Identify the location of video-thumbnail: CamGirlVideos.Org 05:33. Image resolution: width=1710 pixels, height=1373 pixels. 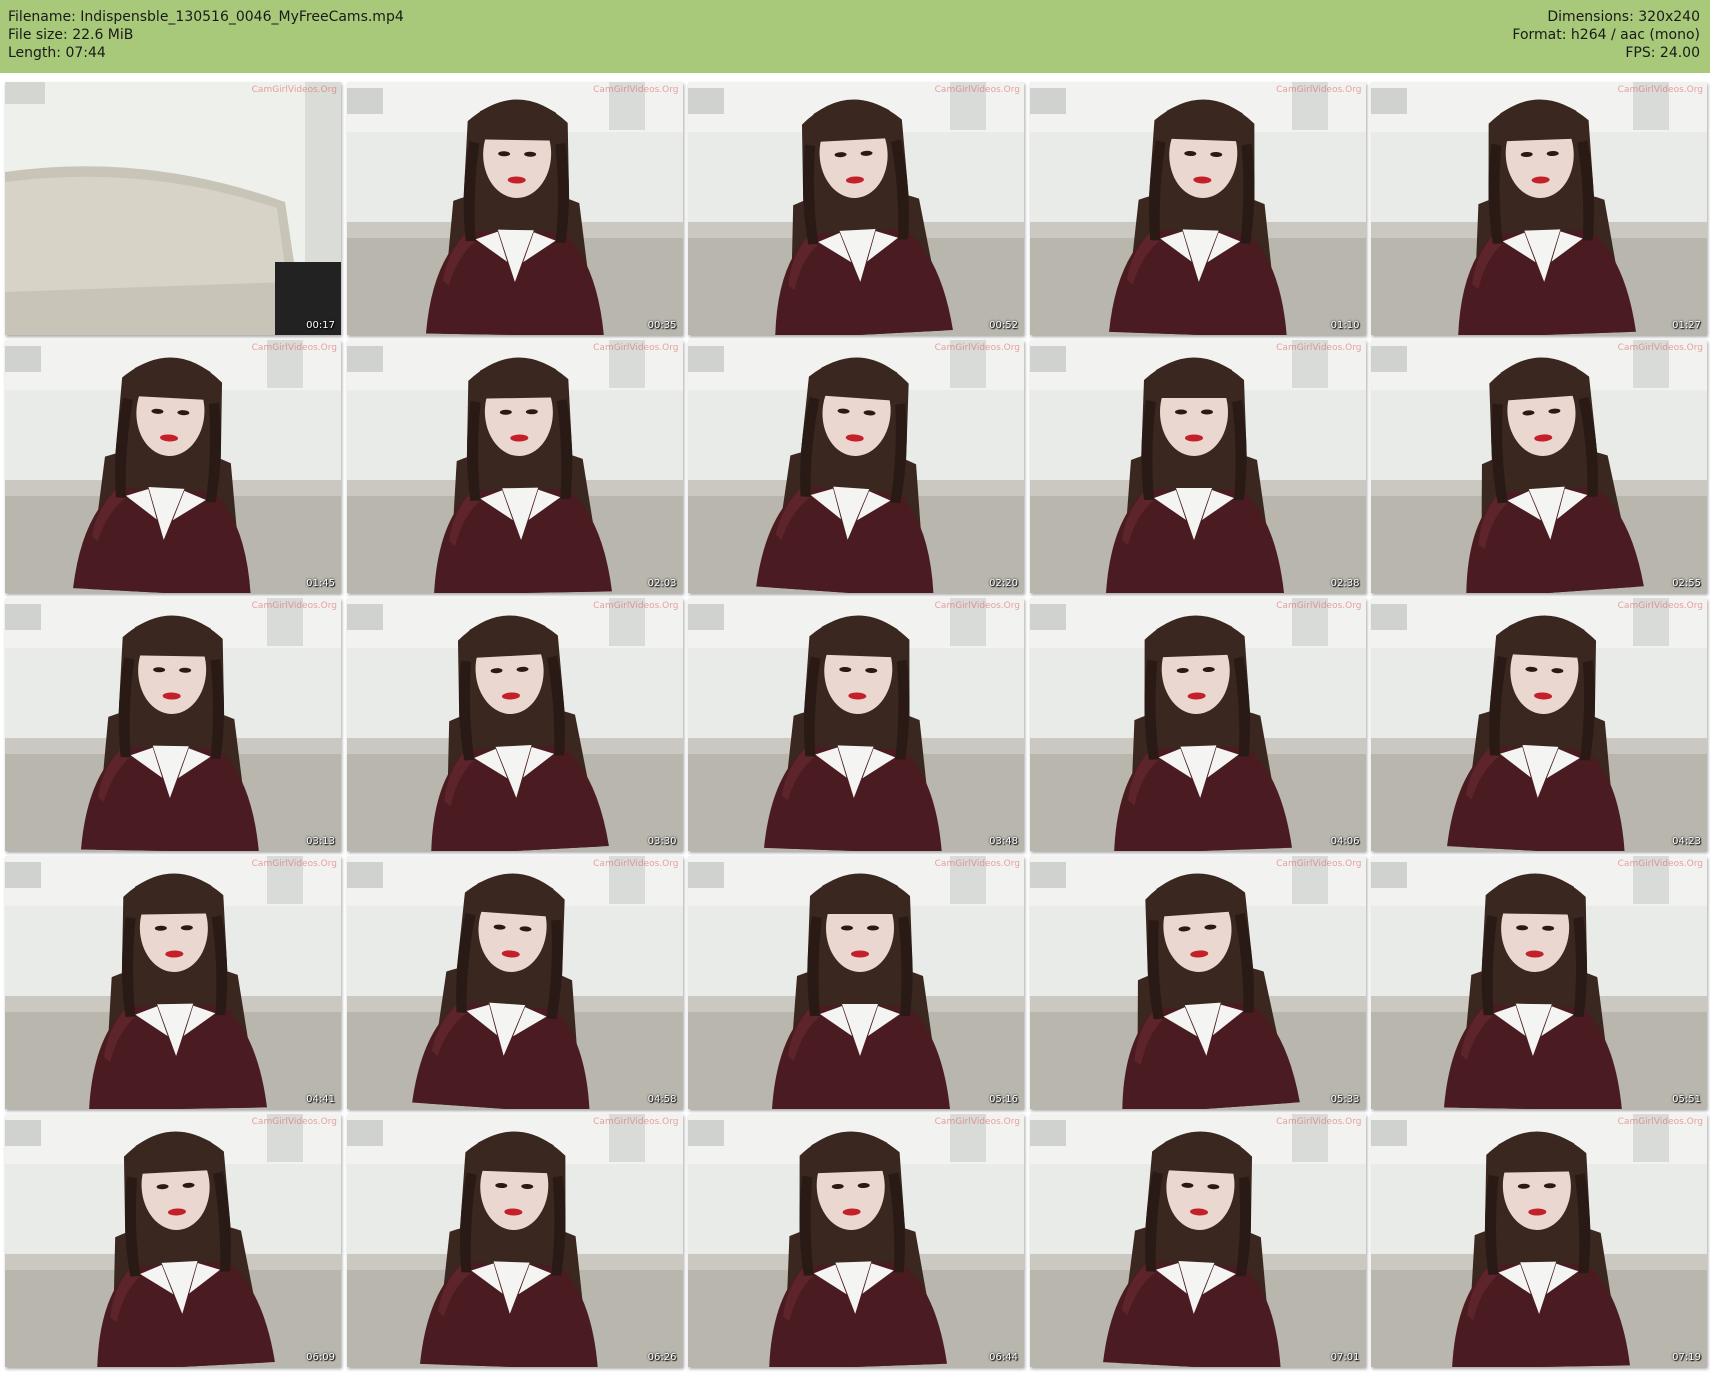
(1197, 982).